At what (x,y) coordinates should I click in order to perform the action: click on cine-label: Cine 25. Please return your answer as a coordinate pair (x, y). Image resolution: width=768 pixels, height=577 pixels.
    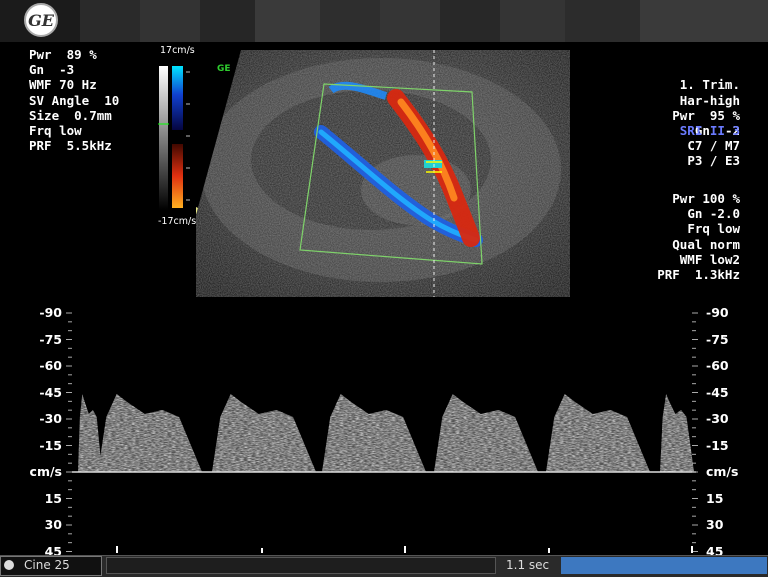
    Looking at the image, I should click on (47, 565).